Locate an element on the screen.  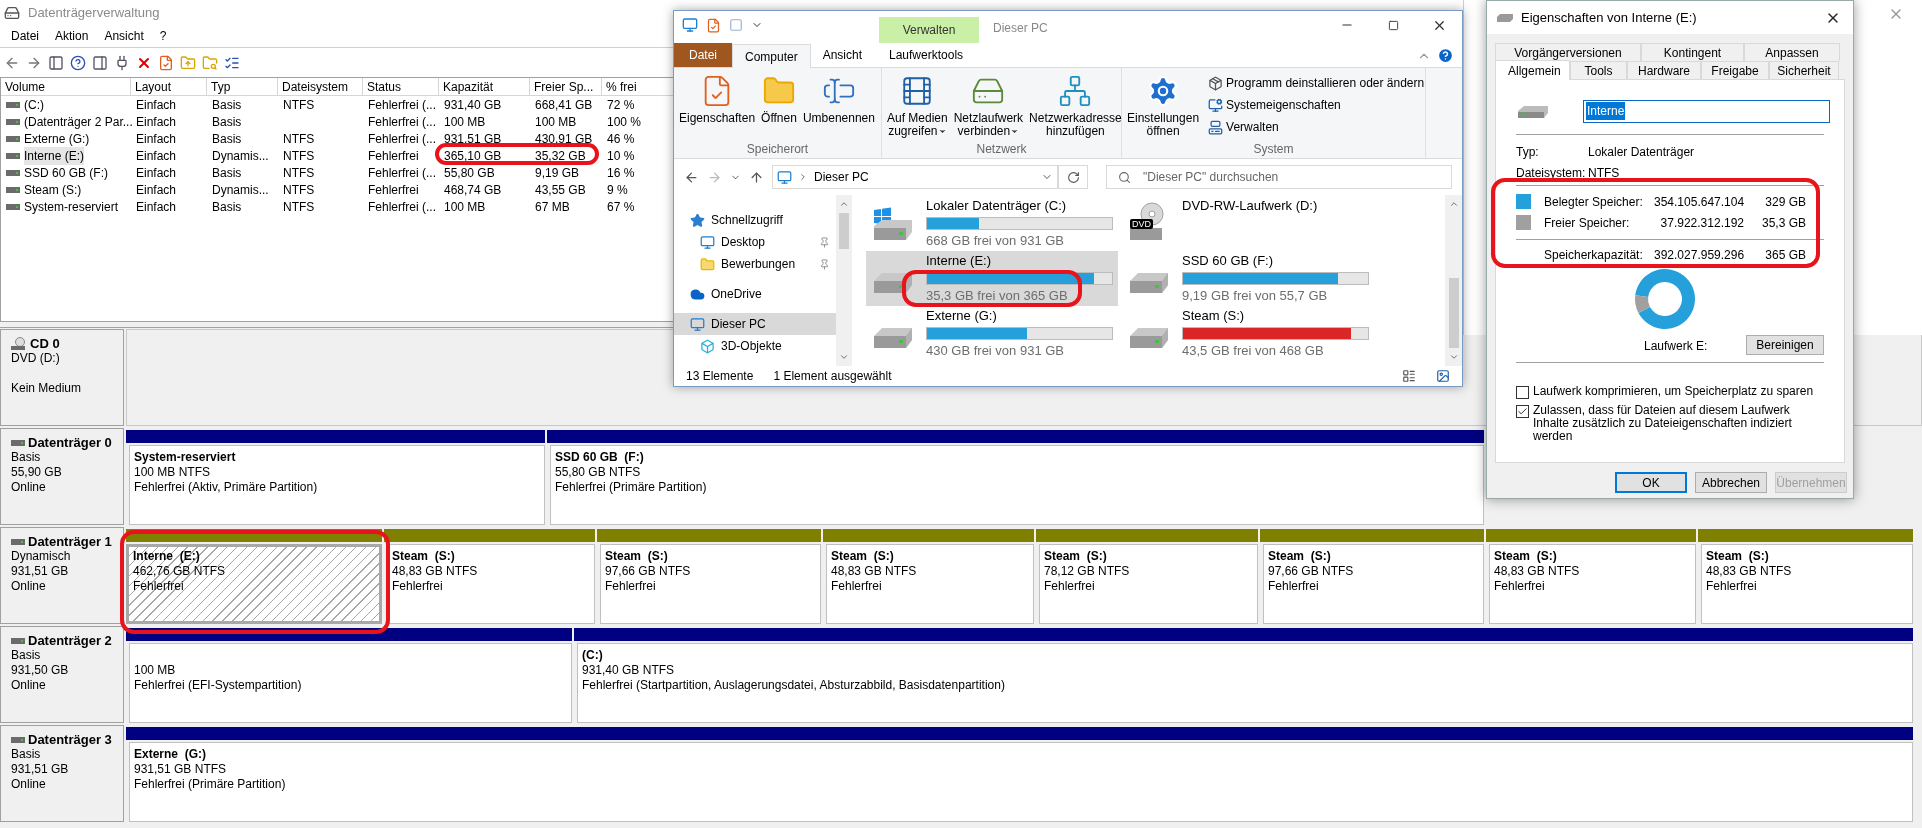
partition-panel: 100 MB Fehlerfrei (EFI-Systempartition) is located at coordinates (350, 683).